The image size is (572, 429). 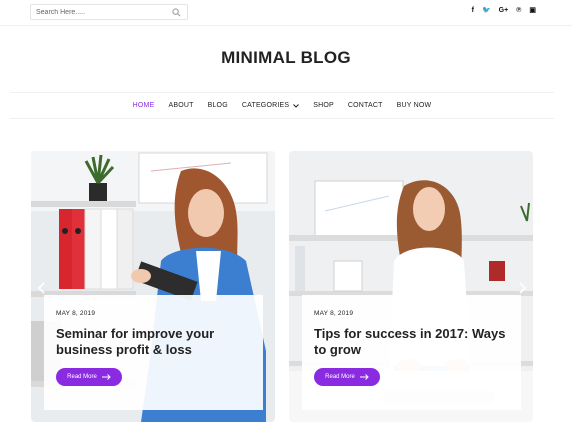 I want to click on nav-label: BLOG, so click(x=217, y=105).